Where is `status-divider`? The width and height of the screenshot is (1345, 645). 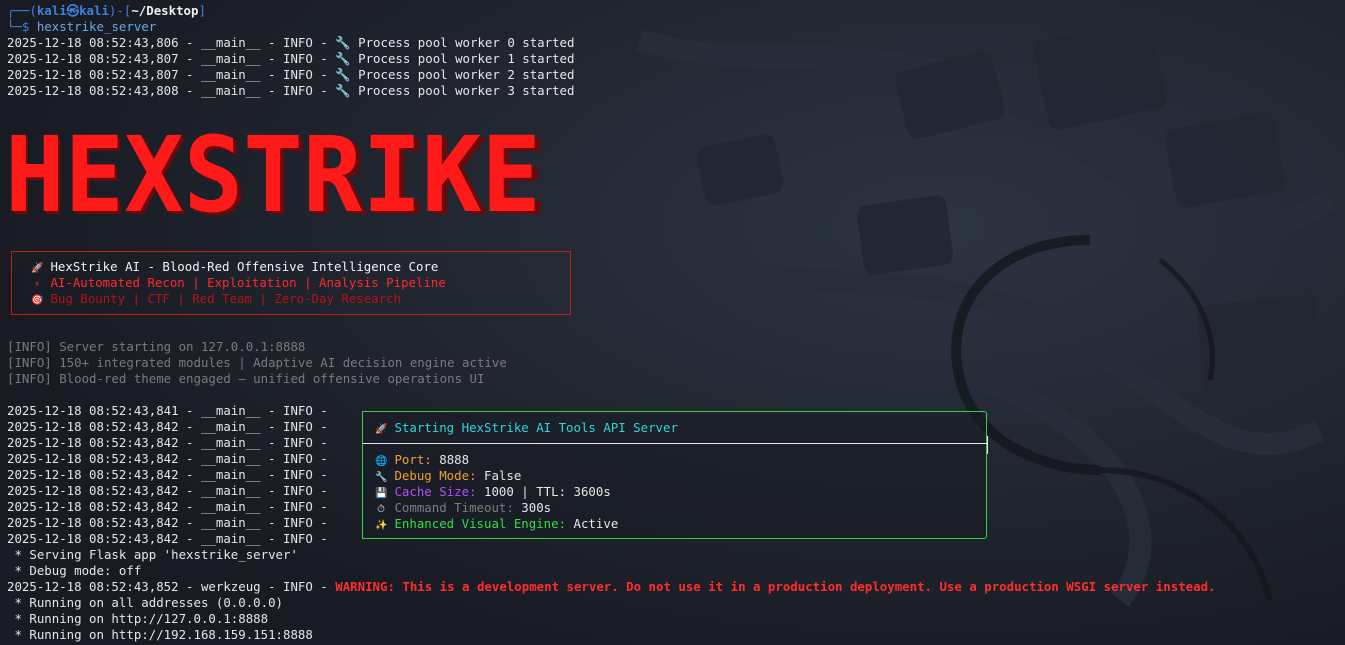
status-divider is located at coordinates (675, 443).